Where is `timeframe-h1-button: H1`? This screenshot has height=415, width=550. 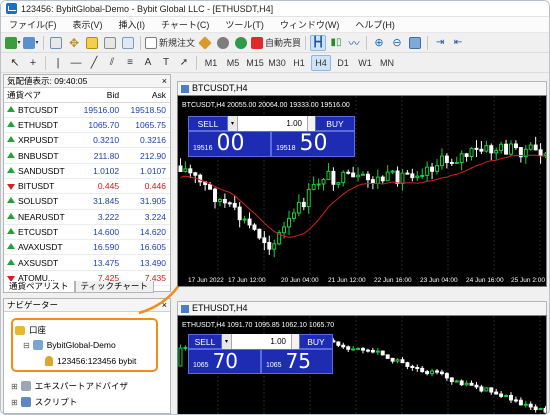 timeframe-h1-button: H1 is located at coordinates (299, 63).